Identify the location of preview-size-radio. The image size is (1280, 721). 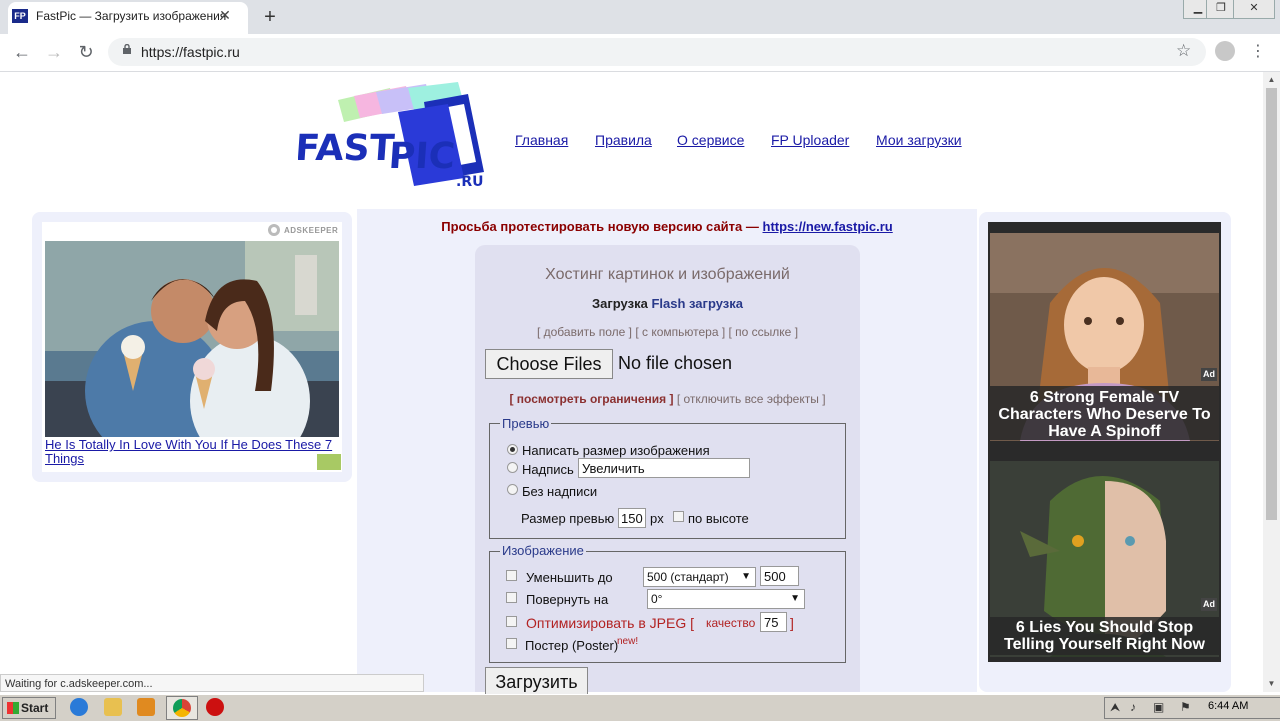
(512, 449).